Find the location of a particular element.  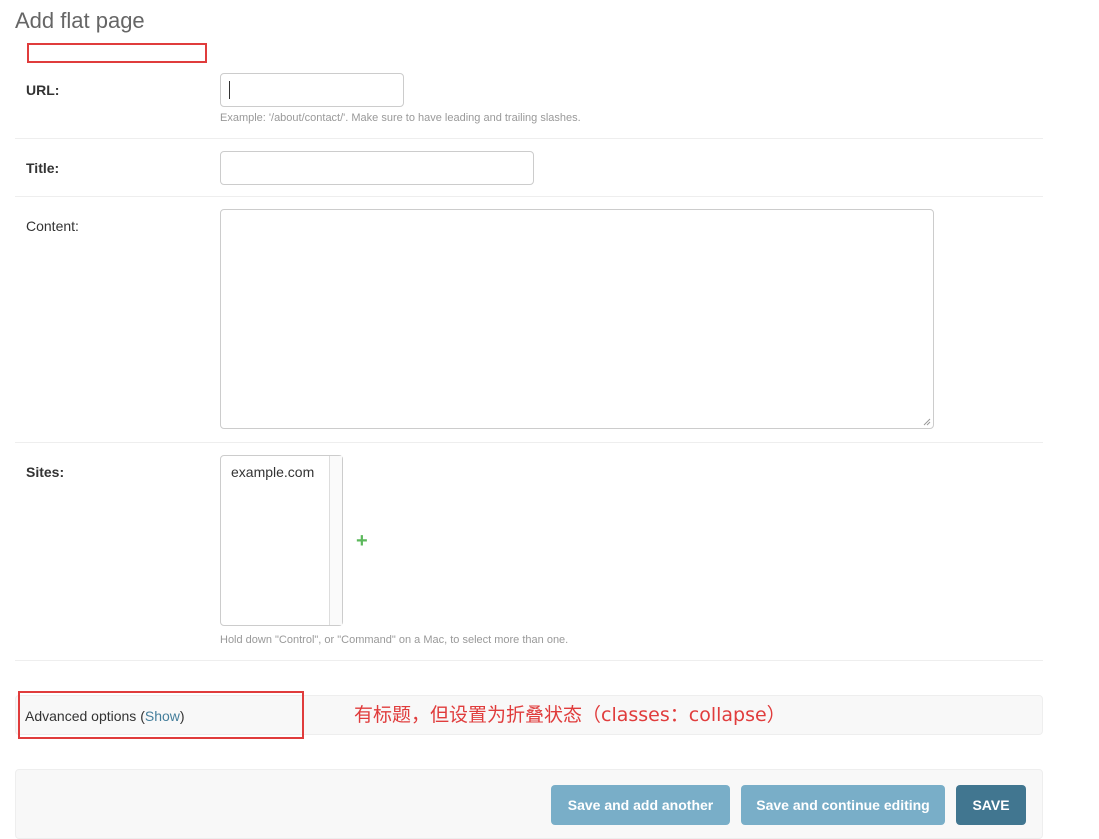

sites-option: example.com is located at coordinates (272, 472).